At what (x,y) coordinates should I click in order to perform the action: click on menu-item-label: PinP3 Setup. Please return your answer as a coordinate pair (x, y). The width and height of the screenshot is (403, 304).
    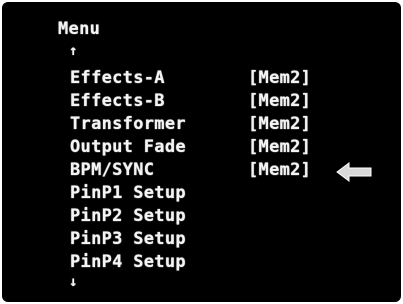
    Looking at the image, I should click on (128, 239).